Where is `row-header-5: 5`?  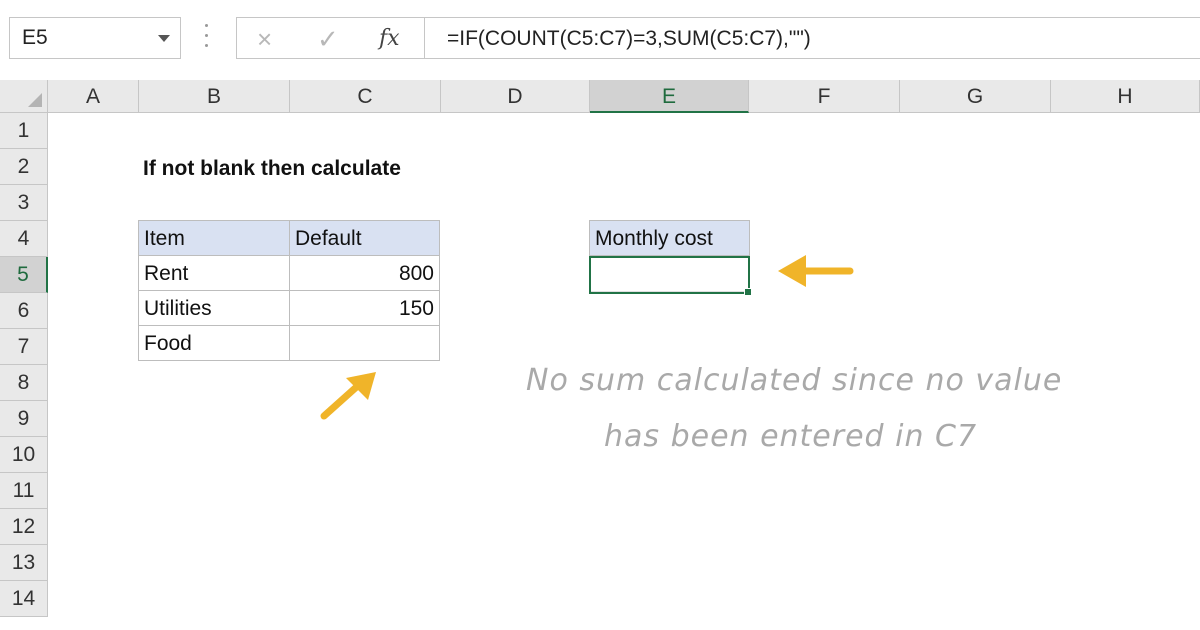 row-header-5: 5 is located at coordinates (24, 275).